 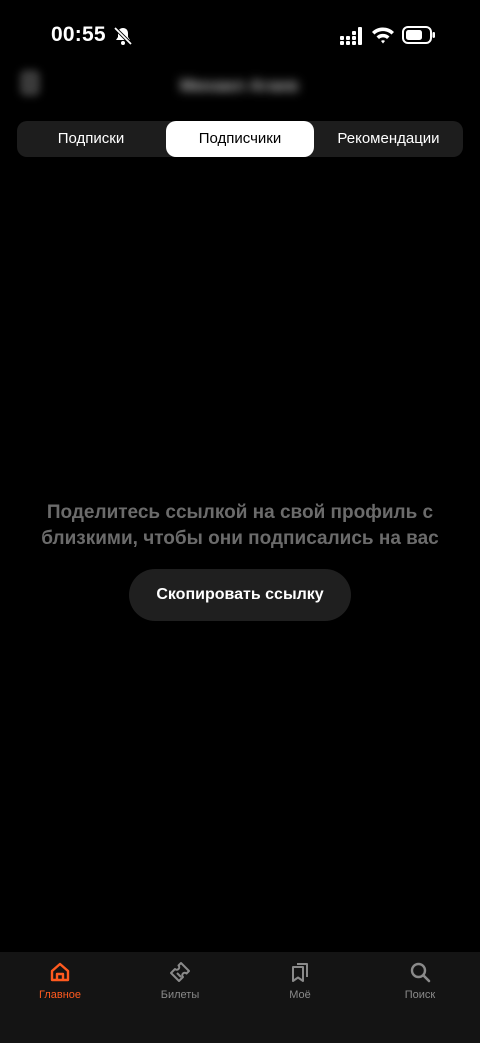 I want to click on ticket-icon, so click(x=180, y=972).